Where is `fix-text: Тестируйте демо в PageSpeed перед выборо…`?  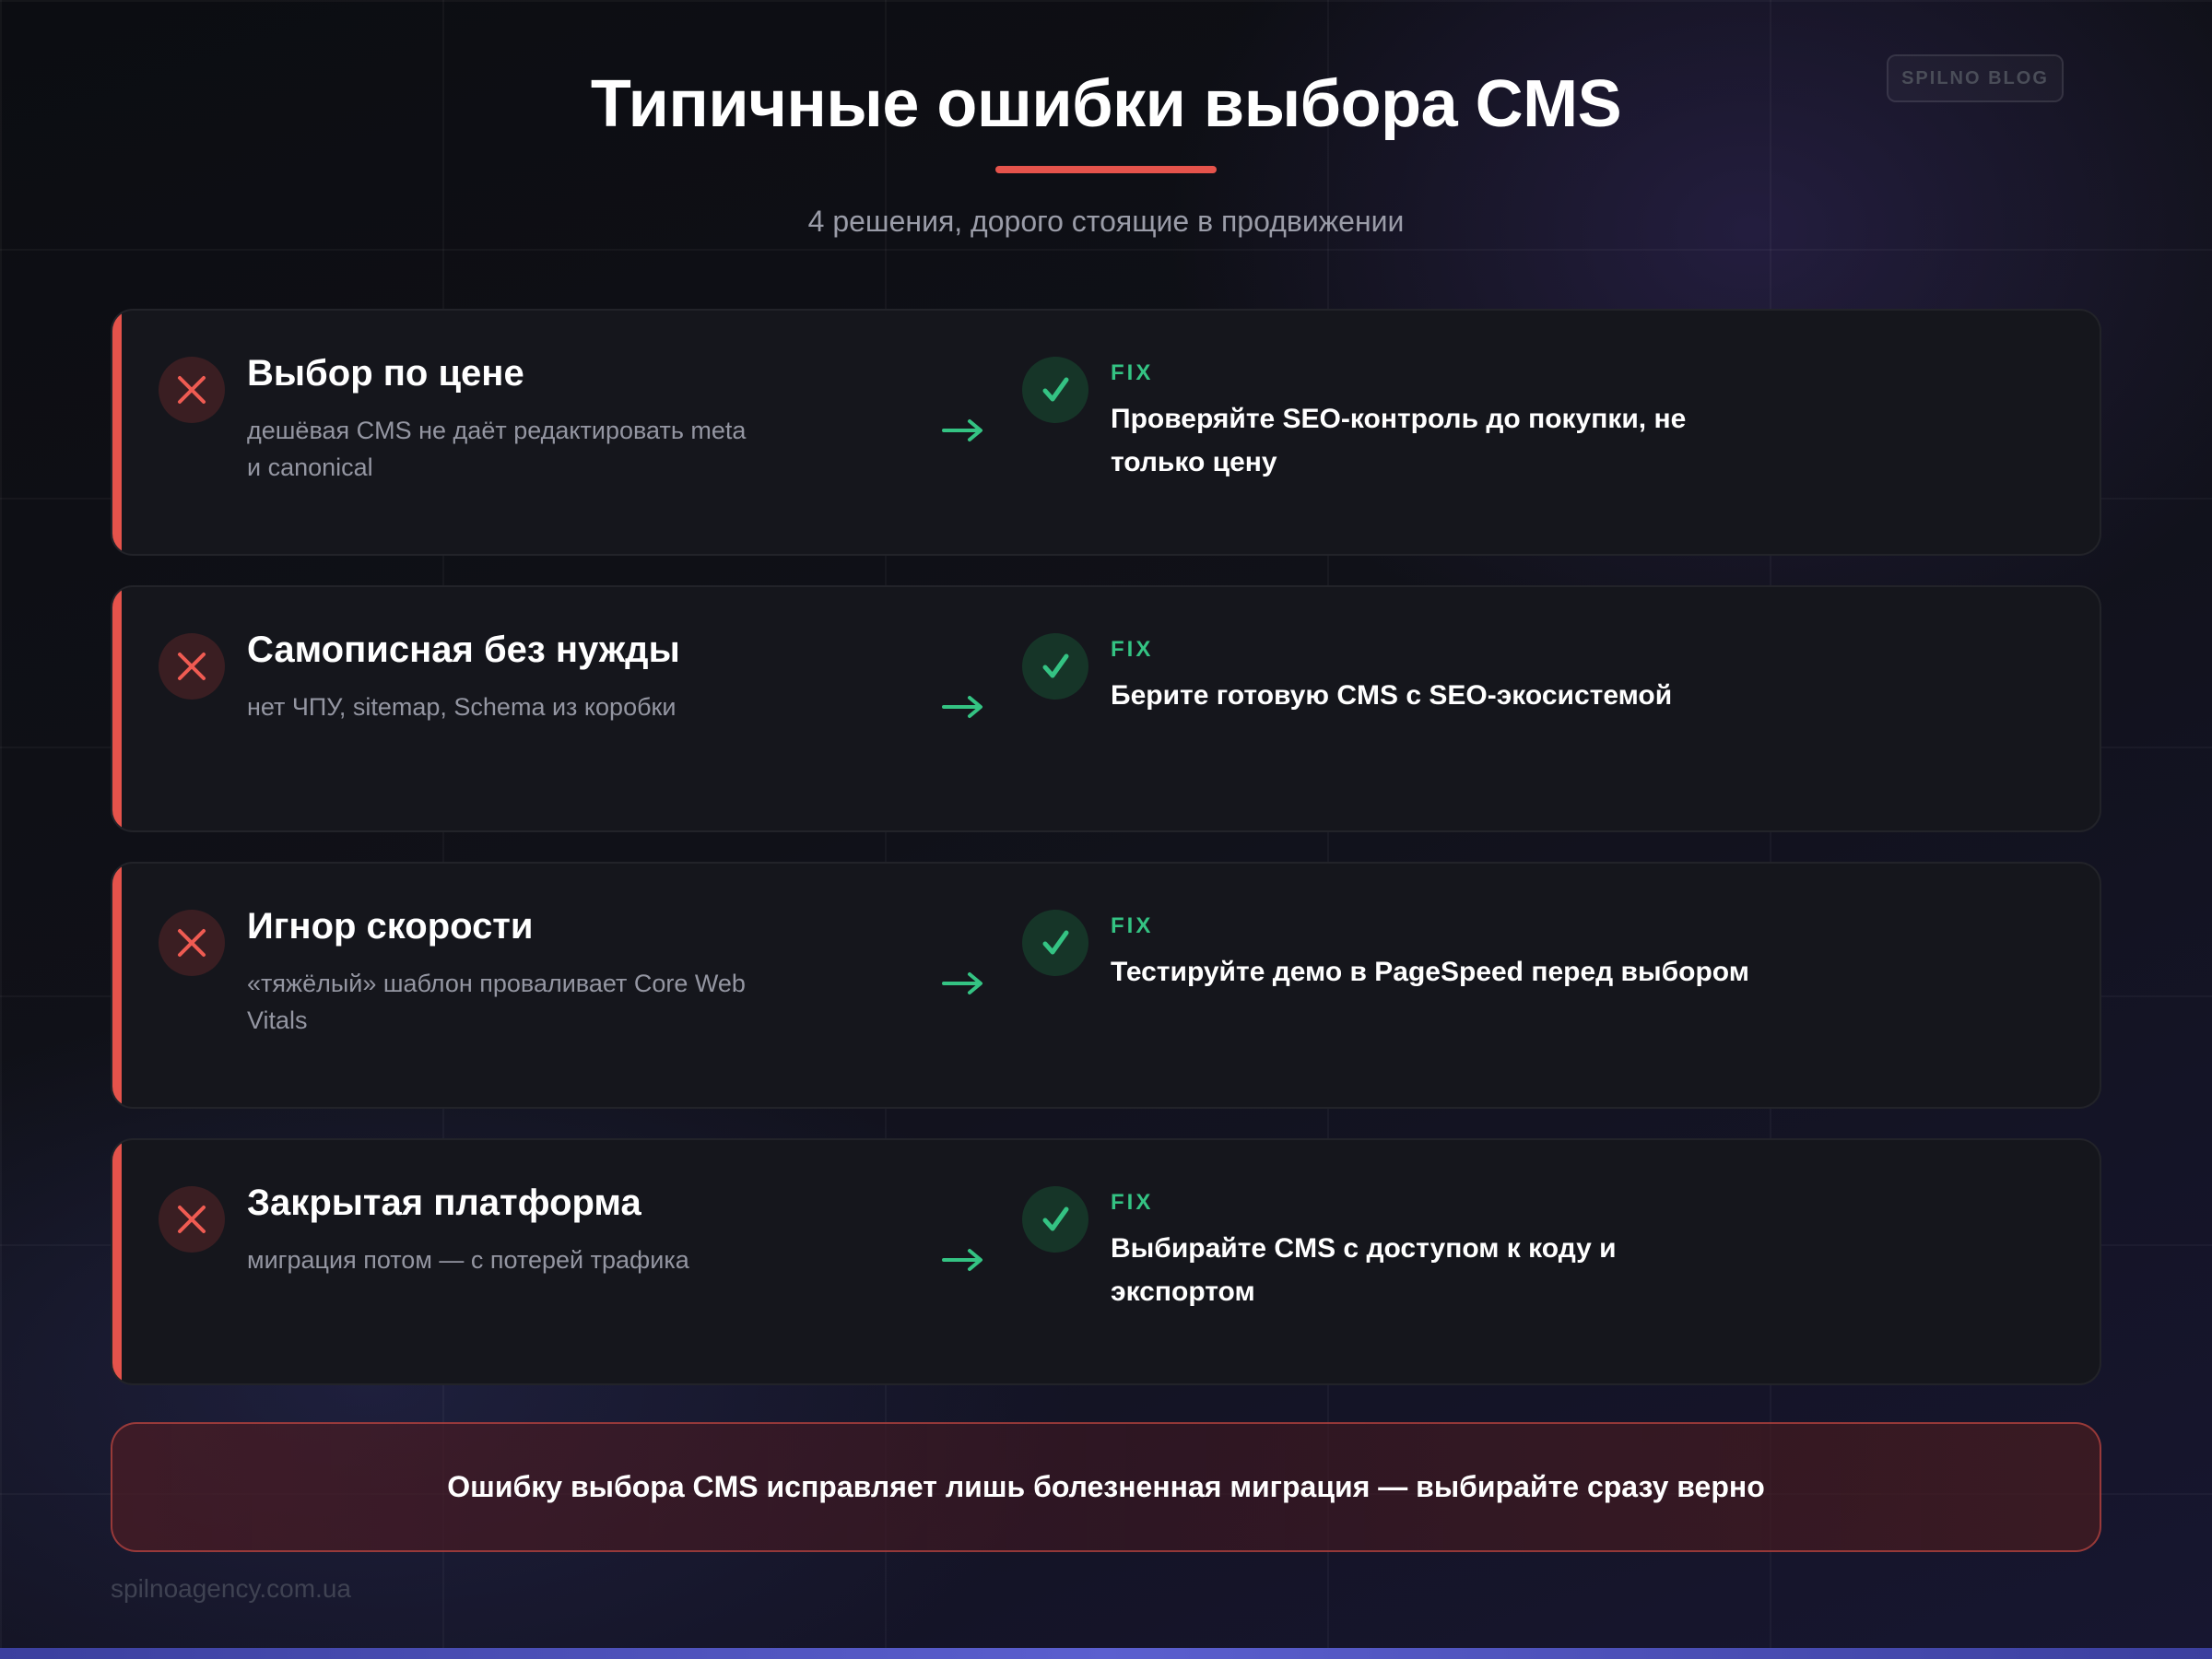 fix-text: Тестируйте демо в PageSpeed перед выборо… is located at coordinates (1430, 972).